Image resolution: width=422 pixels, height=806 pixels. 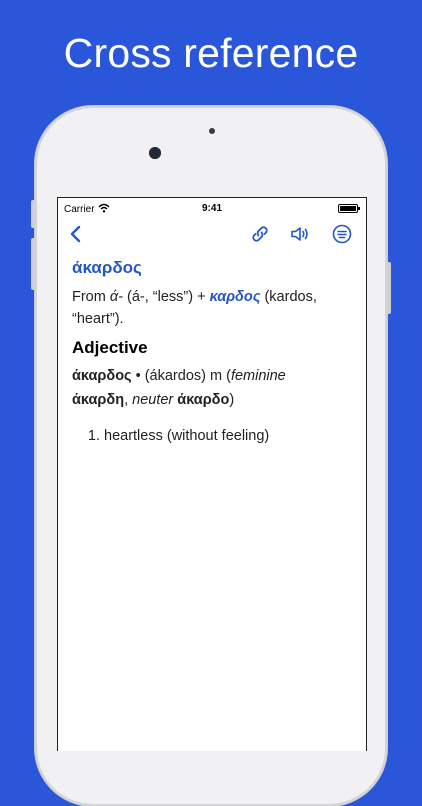 What do you see at coordinates (187, 436) in the screenshot?
I see `definition-text: heartless (without feeling)` at bounding box center [187, 436].